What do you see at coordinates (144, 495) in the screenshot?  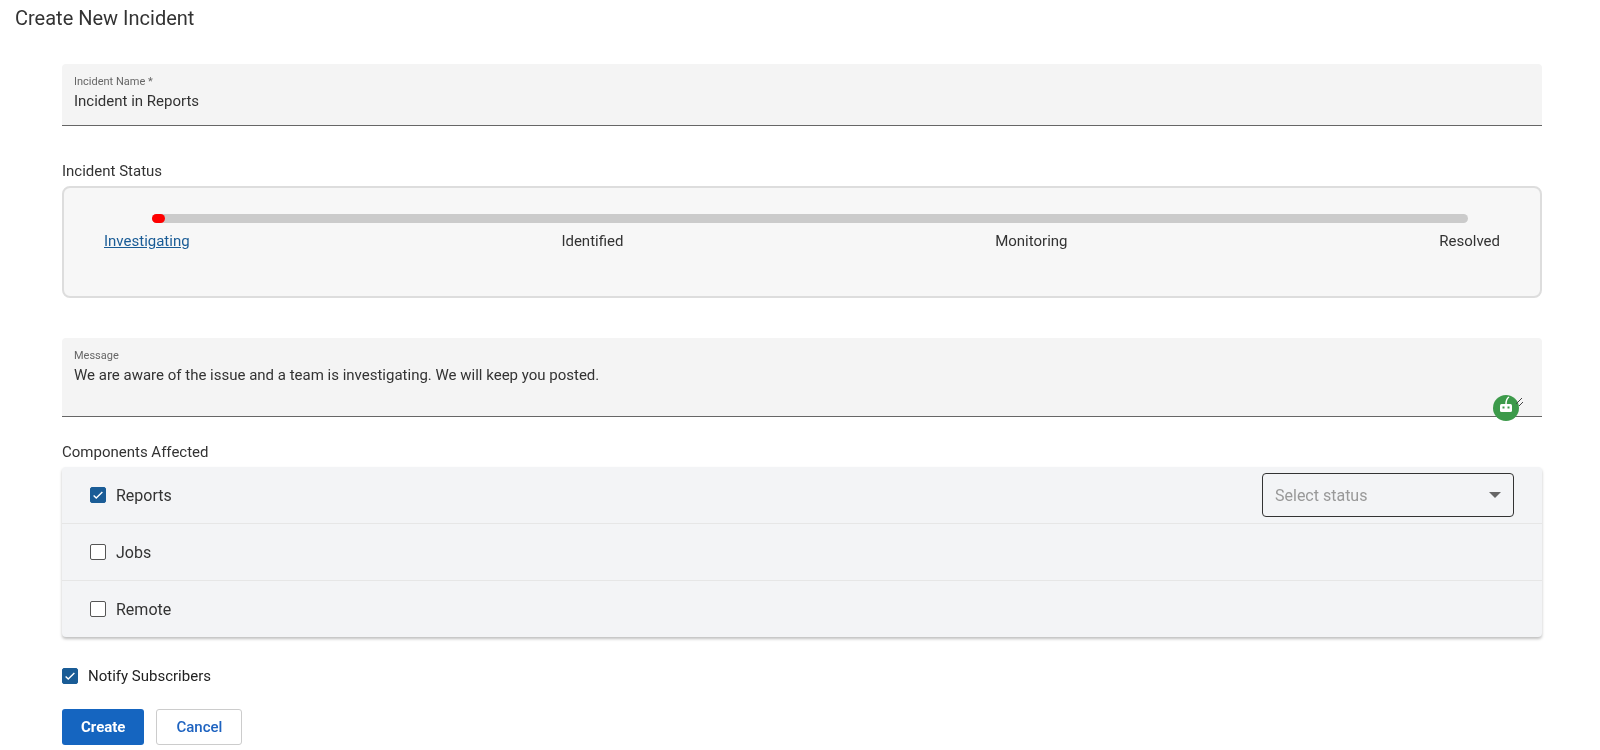 I see `component-label: Reports` at bounding box center [144, 495].